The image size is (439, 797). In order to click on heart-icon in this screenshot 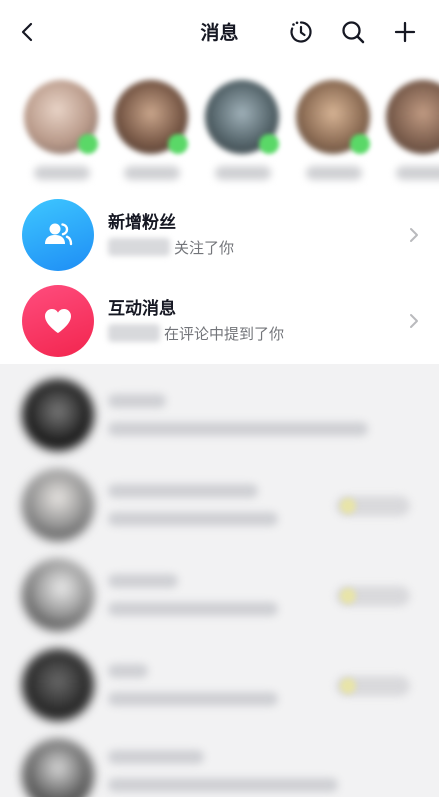, I will do `click(58, 321)`.